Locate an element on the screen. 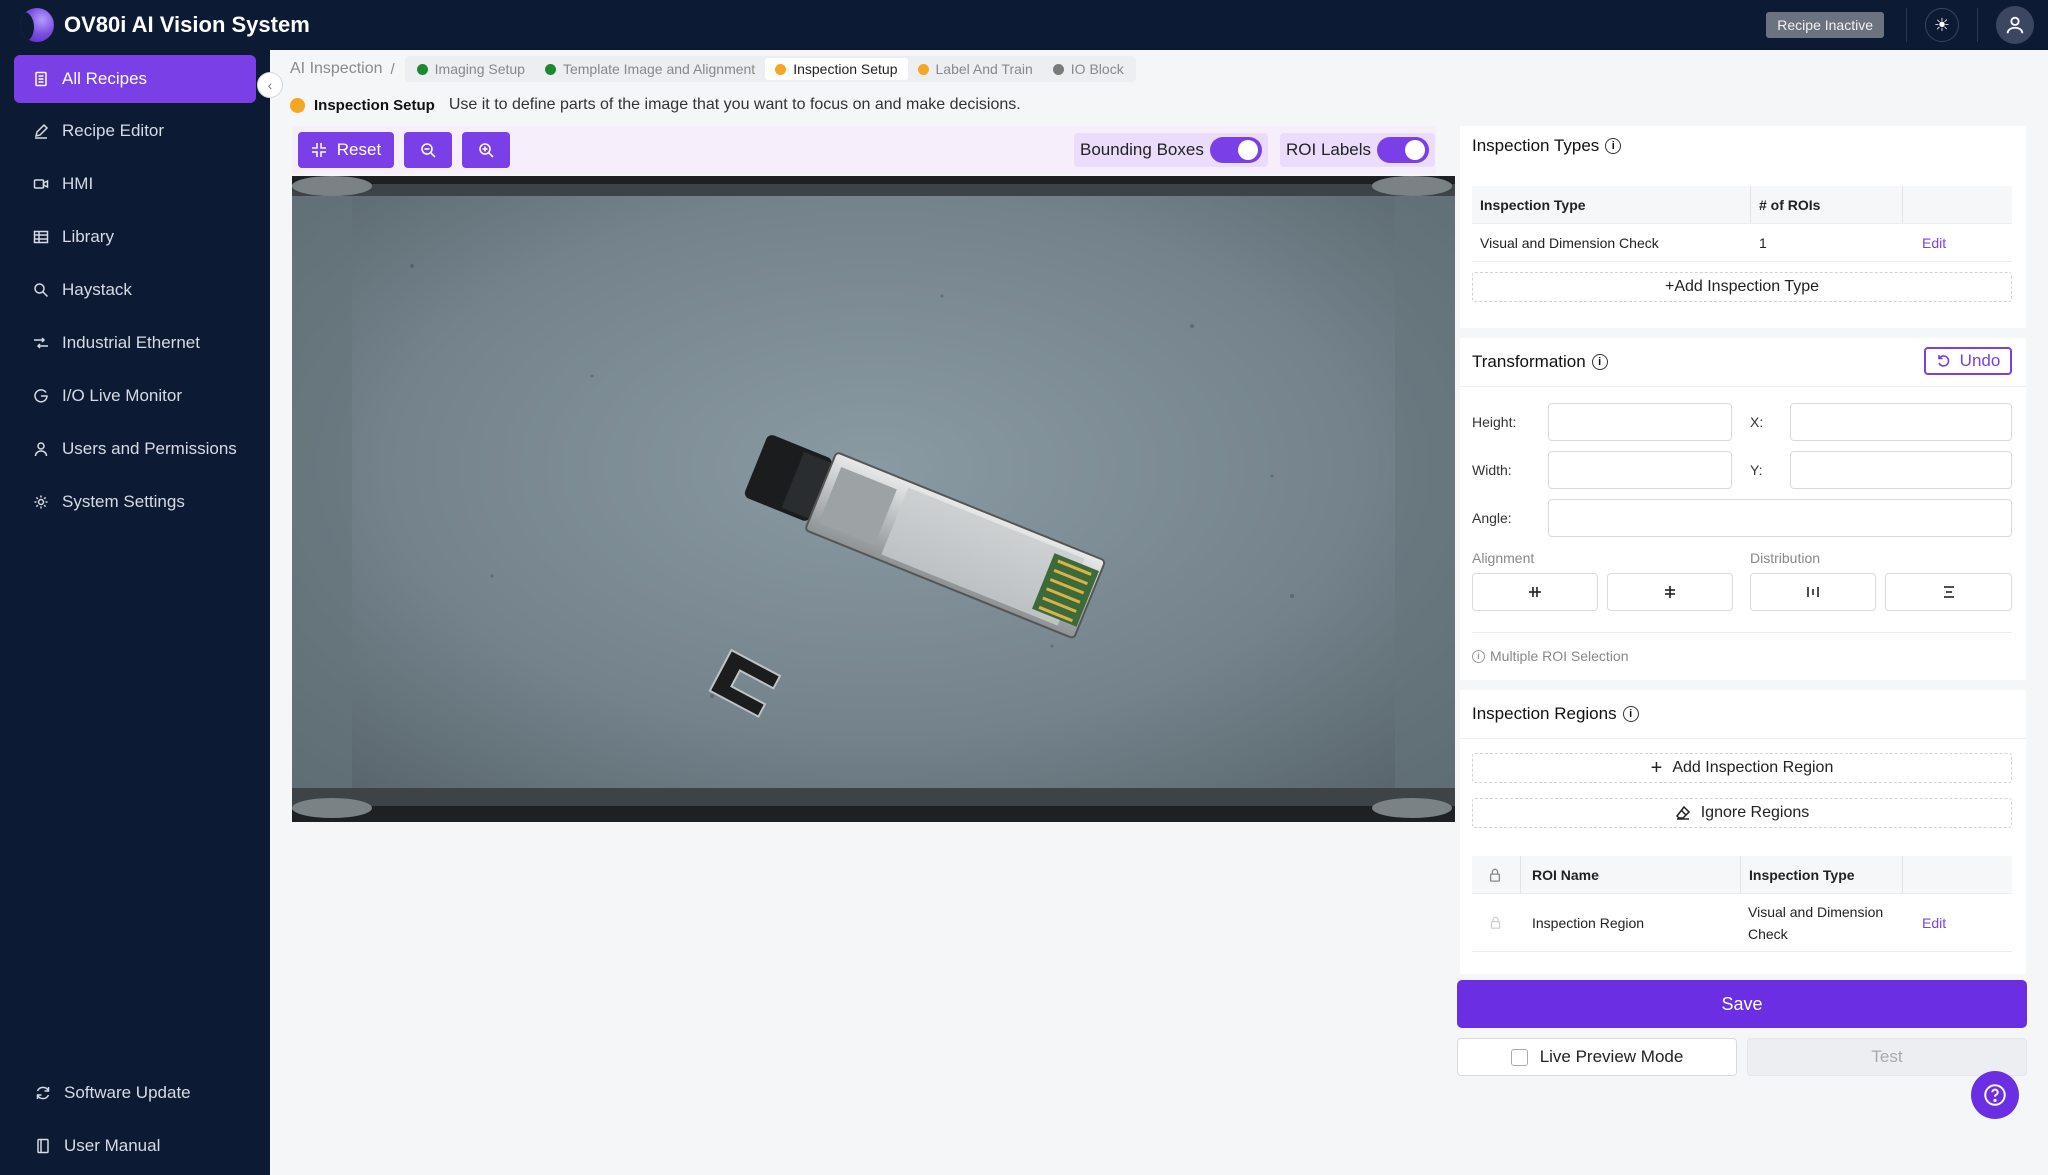 The image size is (2048, 1175). user-icon is located at coordinates (41, 449).